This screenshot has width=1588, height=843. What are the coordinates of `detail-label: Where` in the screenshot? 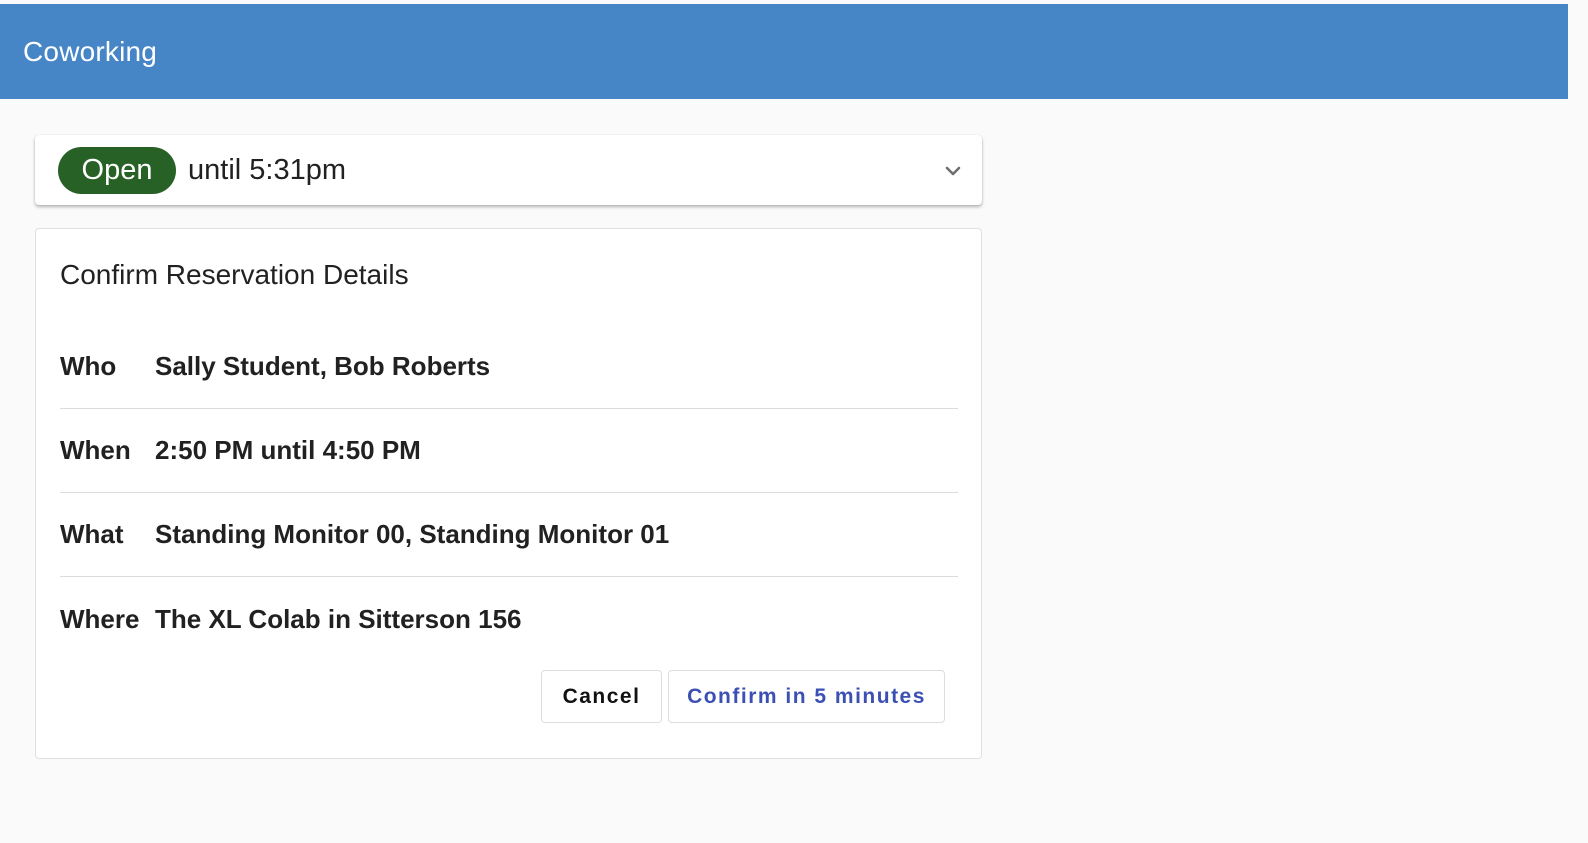 It's located at (100, 618).